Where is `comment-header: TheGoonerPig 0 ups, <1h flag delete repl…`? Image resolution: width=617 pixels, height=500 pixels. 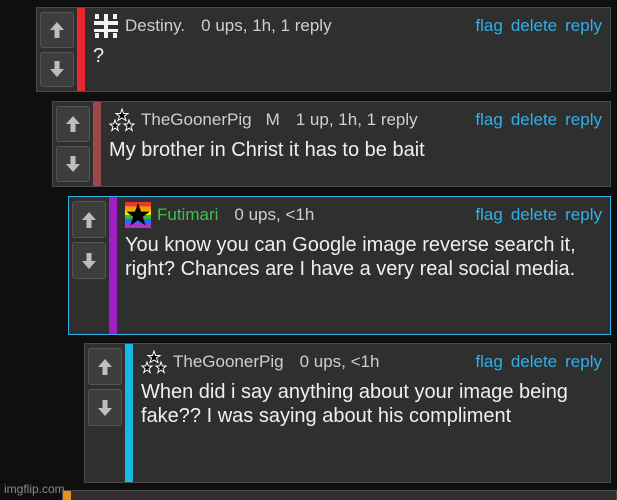 comment-header: TheGoonerPig 0 ups, <1h flag delete repl… is located at coordinates (371, 362).